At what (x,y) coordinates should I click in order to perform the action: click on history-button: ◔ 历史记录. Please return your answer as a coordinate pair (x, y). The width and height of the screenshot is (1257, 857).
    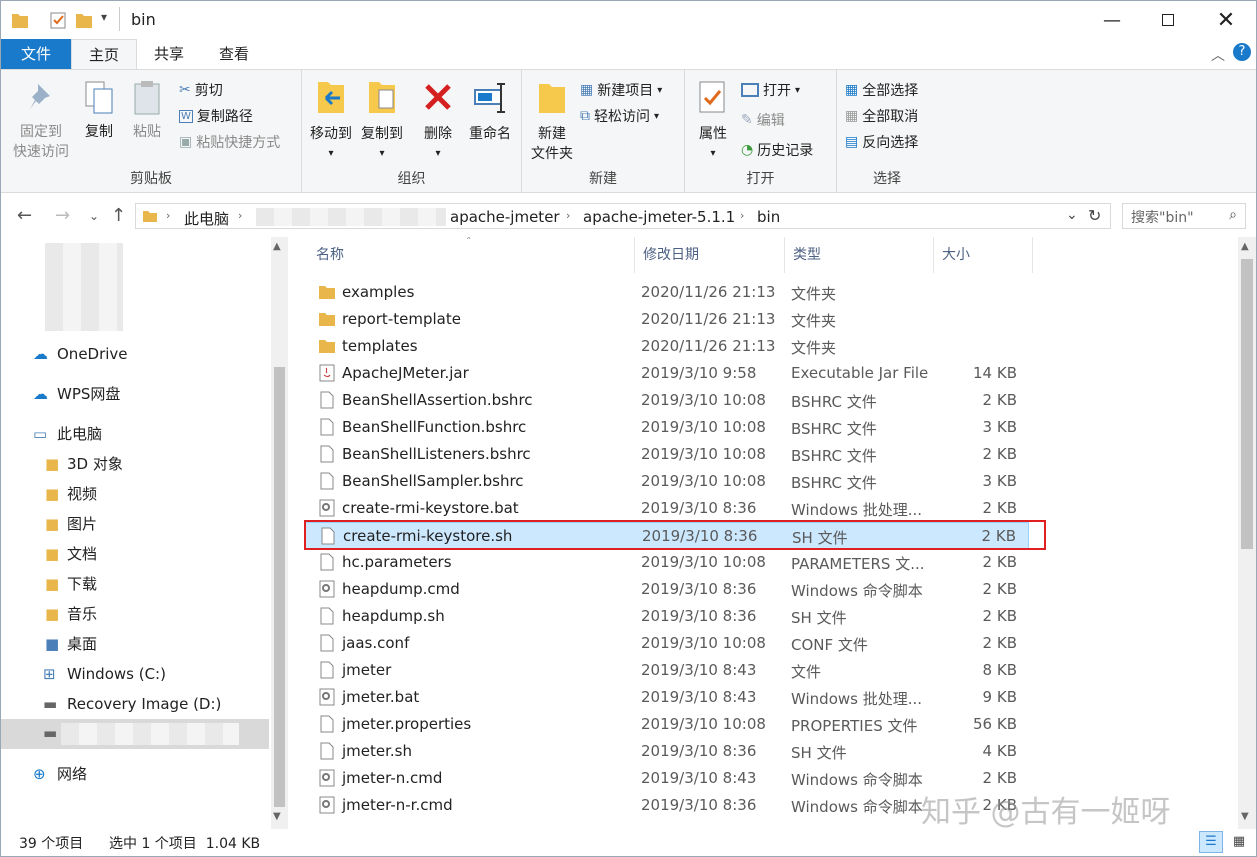
    Looking at the image, I should click on (777, 150).